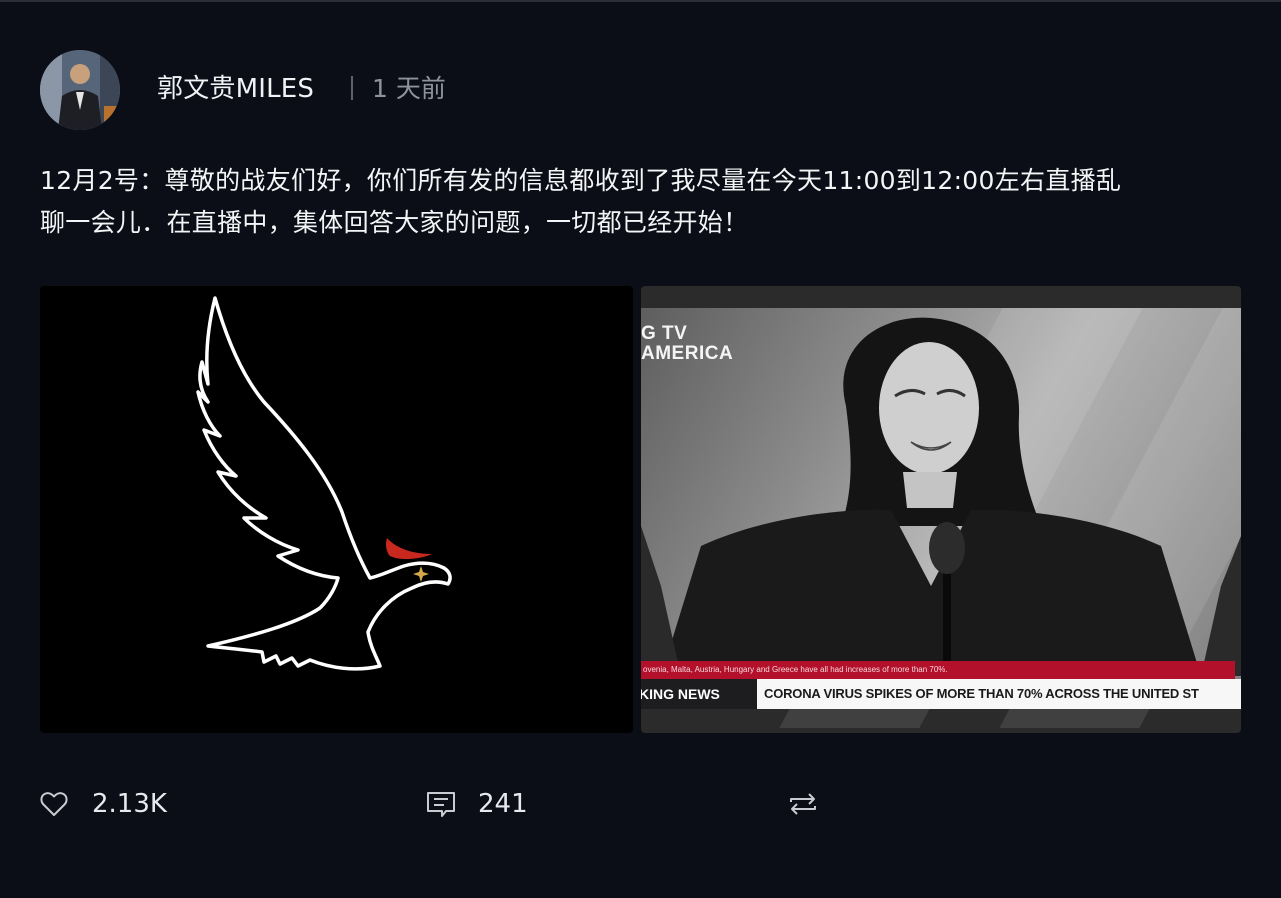 The height and width of the screenshot is (898, 1281). Describe the element at coordinates (54, 804) in the screenshot. I see `heart-outline-icon` at that location.